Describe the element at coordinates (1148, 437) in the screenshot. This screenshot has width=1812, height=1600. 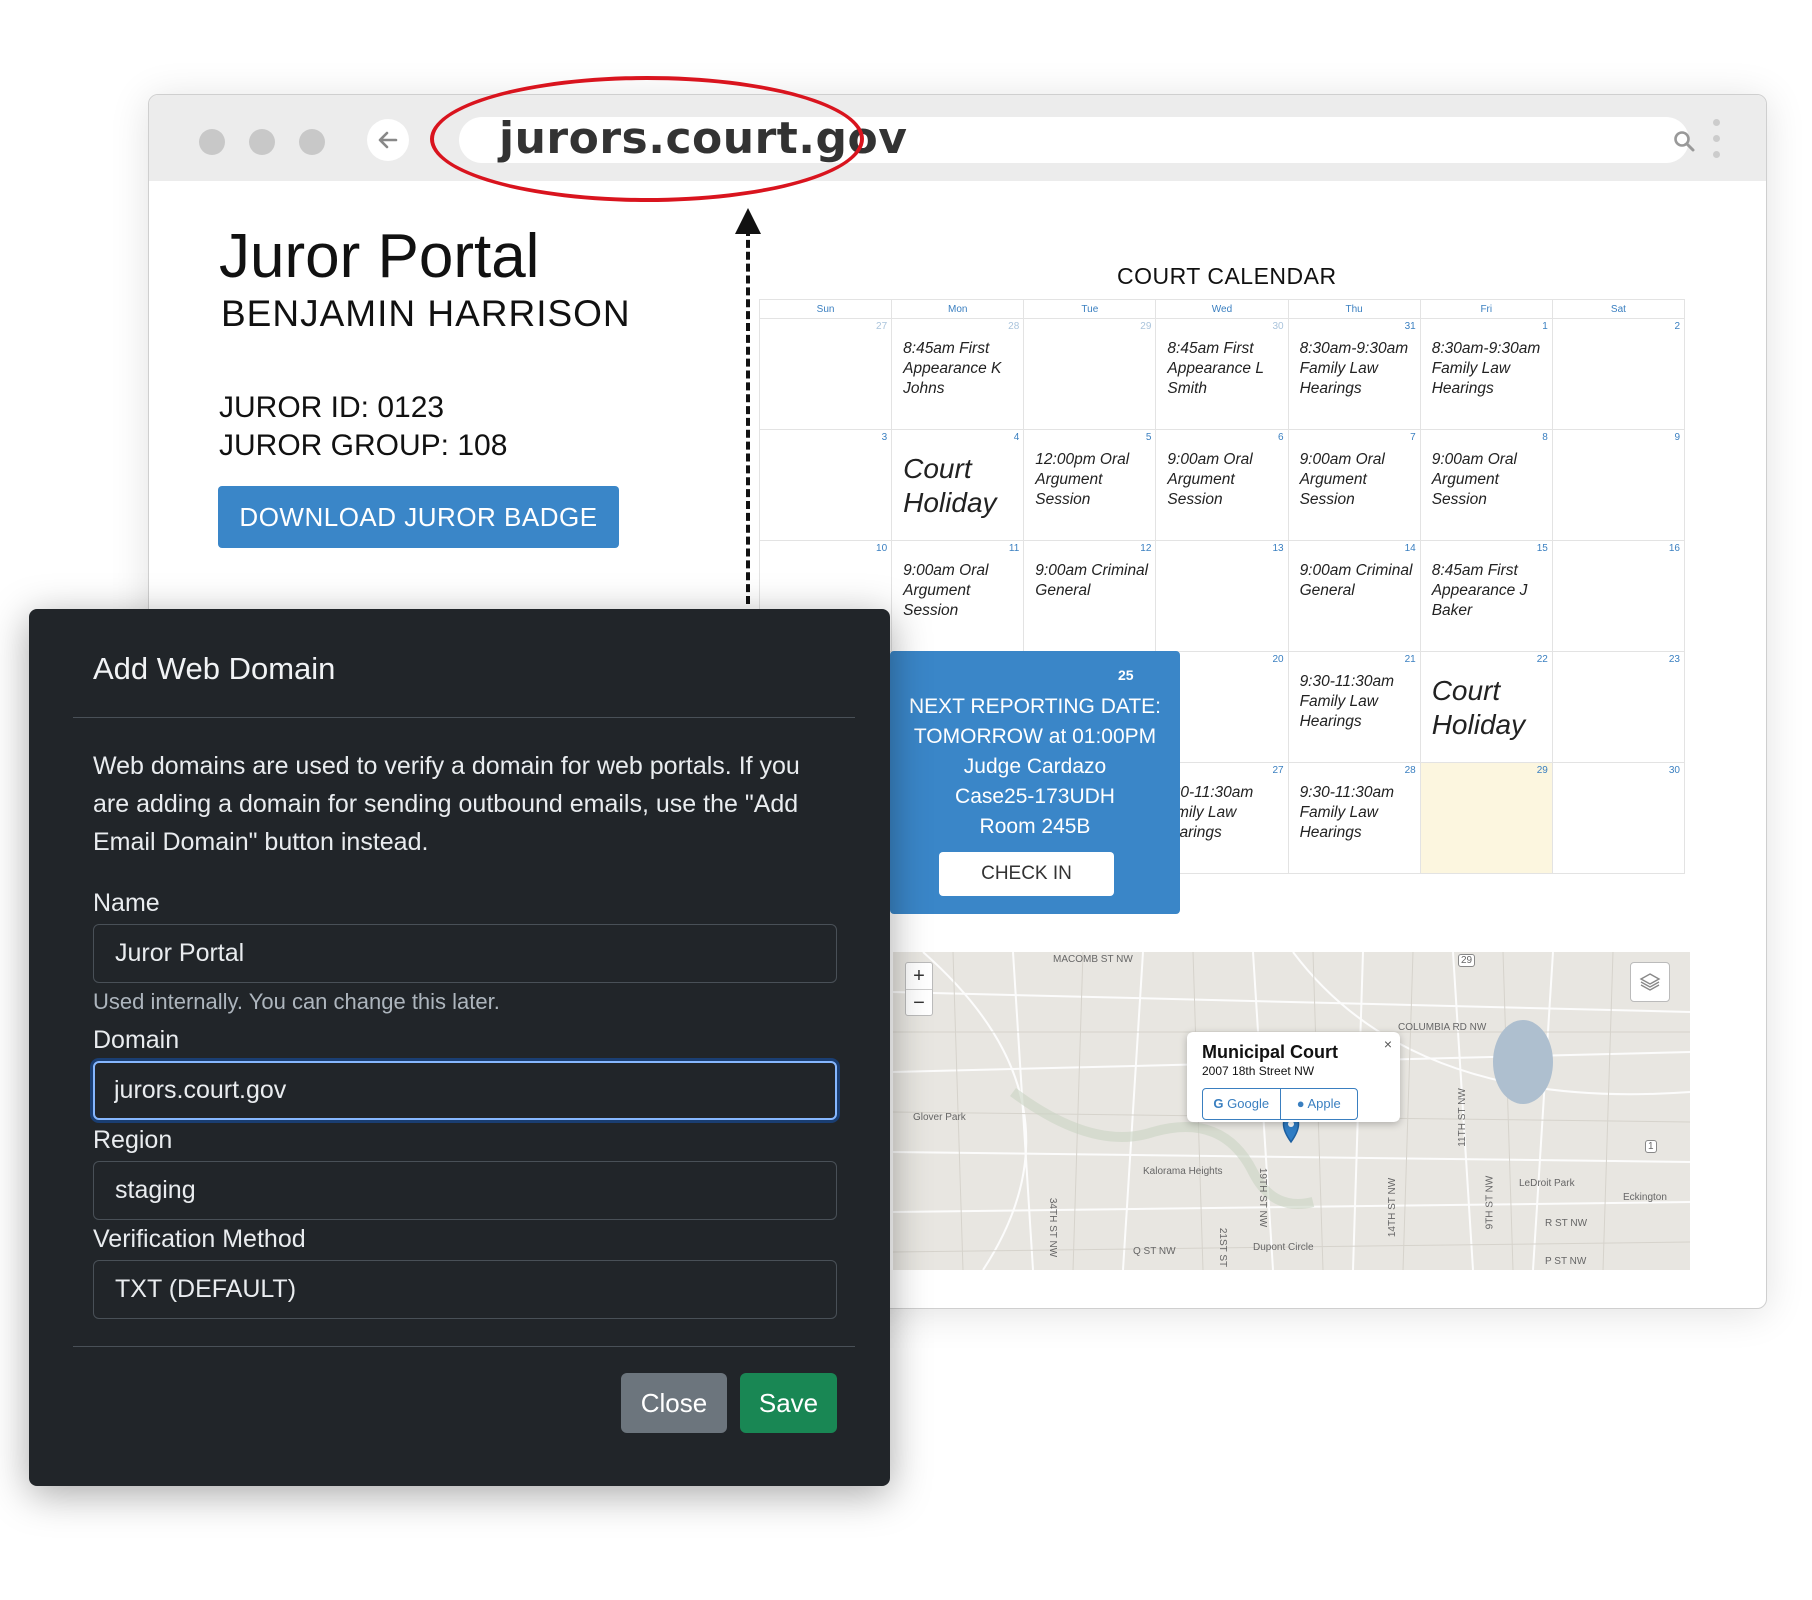
I see `day-number: 5` at that location.